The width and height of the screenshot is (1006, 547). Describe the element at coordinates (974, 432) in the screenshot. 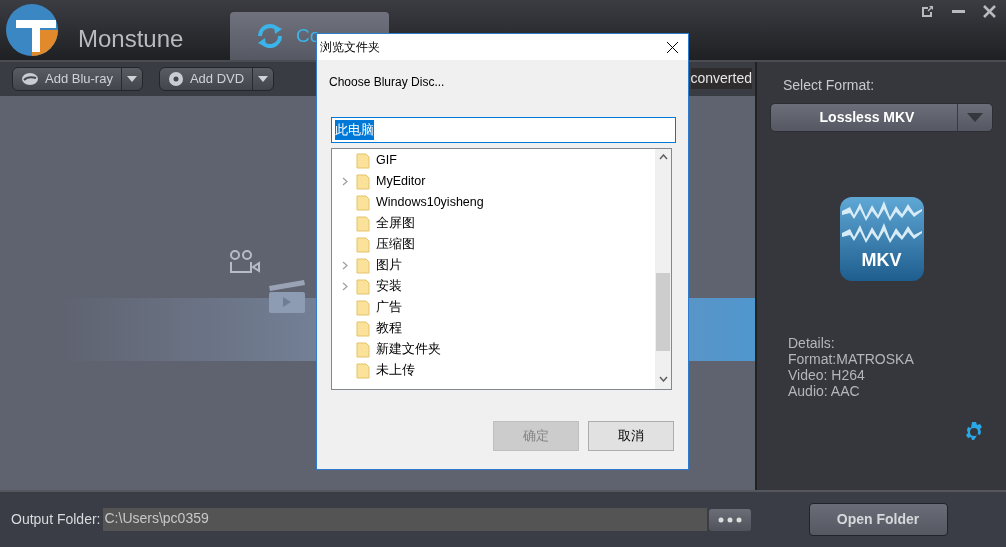

I see `settings-icon` at that location.